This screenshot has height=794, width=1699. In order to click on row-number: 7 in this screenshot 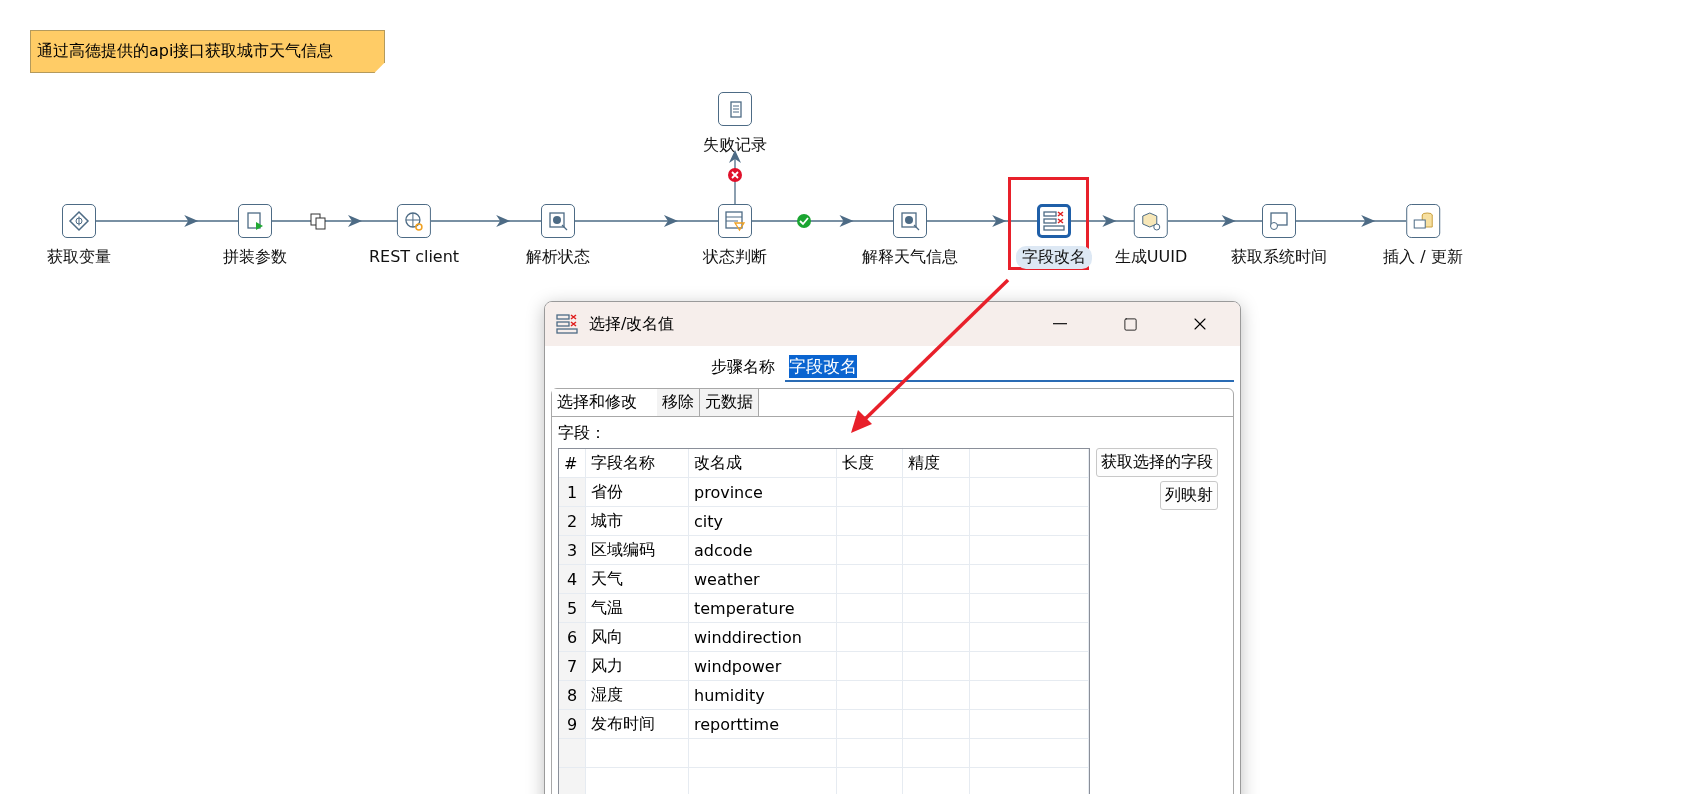, I will do `click(572, 666)`.